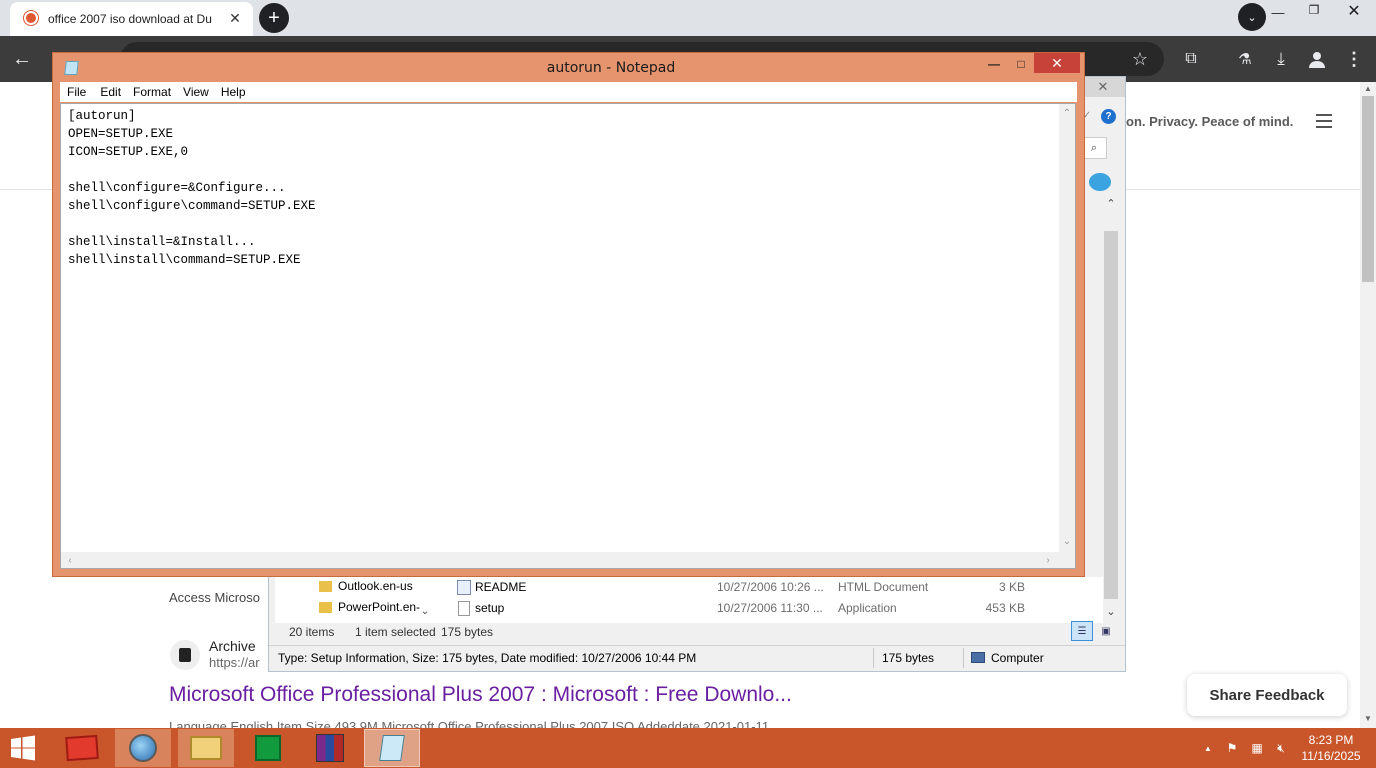  I want to click on globe-browser-icon, so click(143, 748).